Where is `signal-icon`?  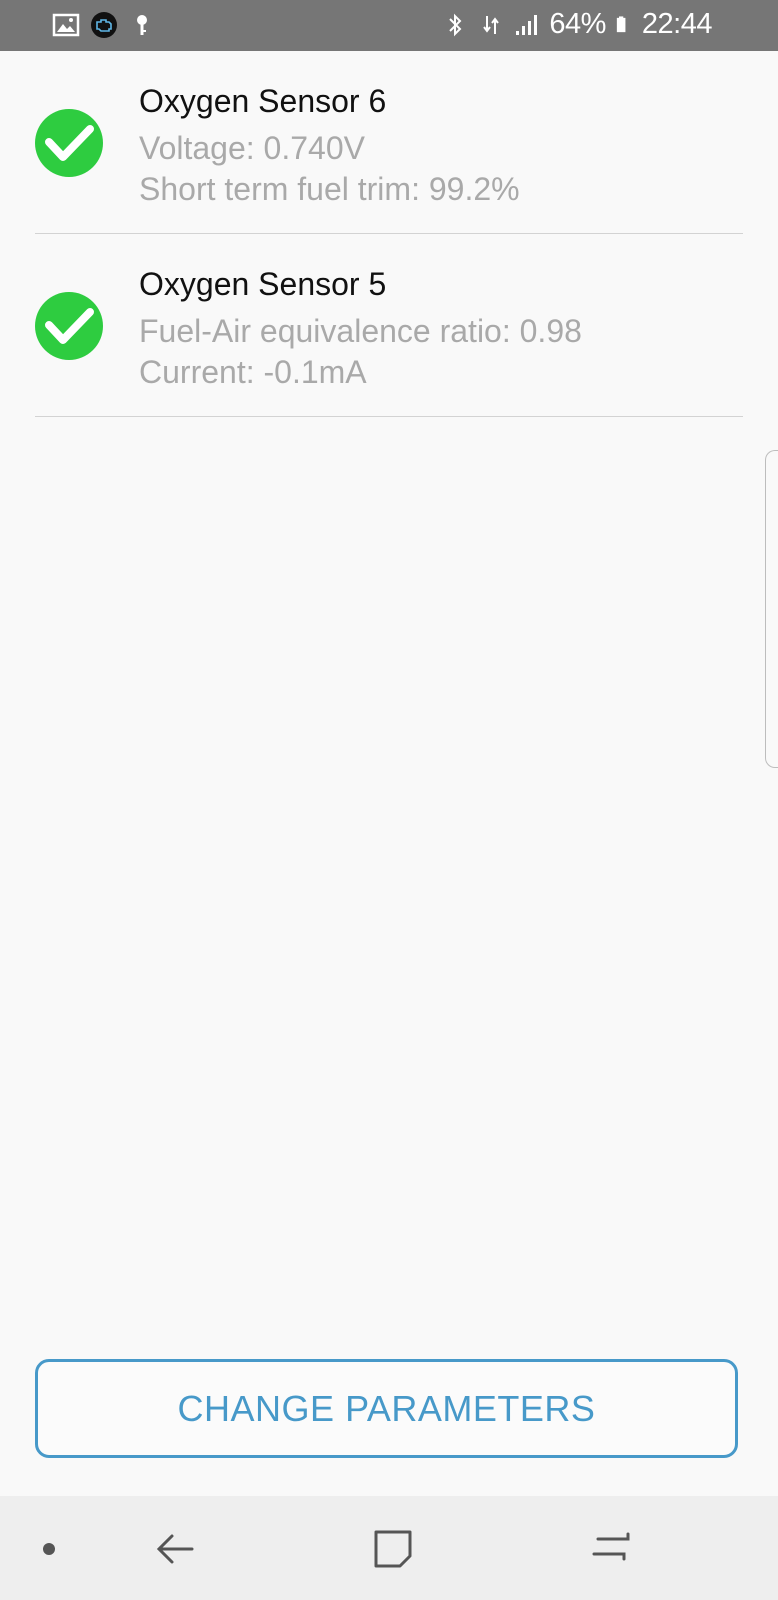
signal-icon is located at coordinates (527, 24).